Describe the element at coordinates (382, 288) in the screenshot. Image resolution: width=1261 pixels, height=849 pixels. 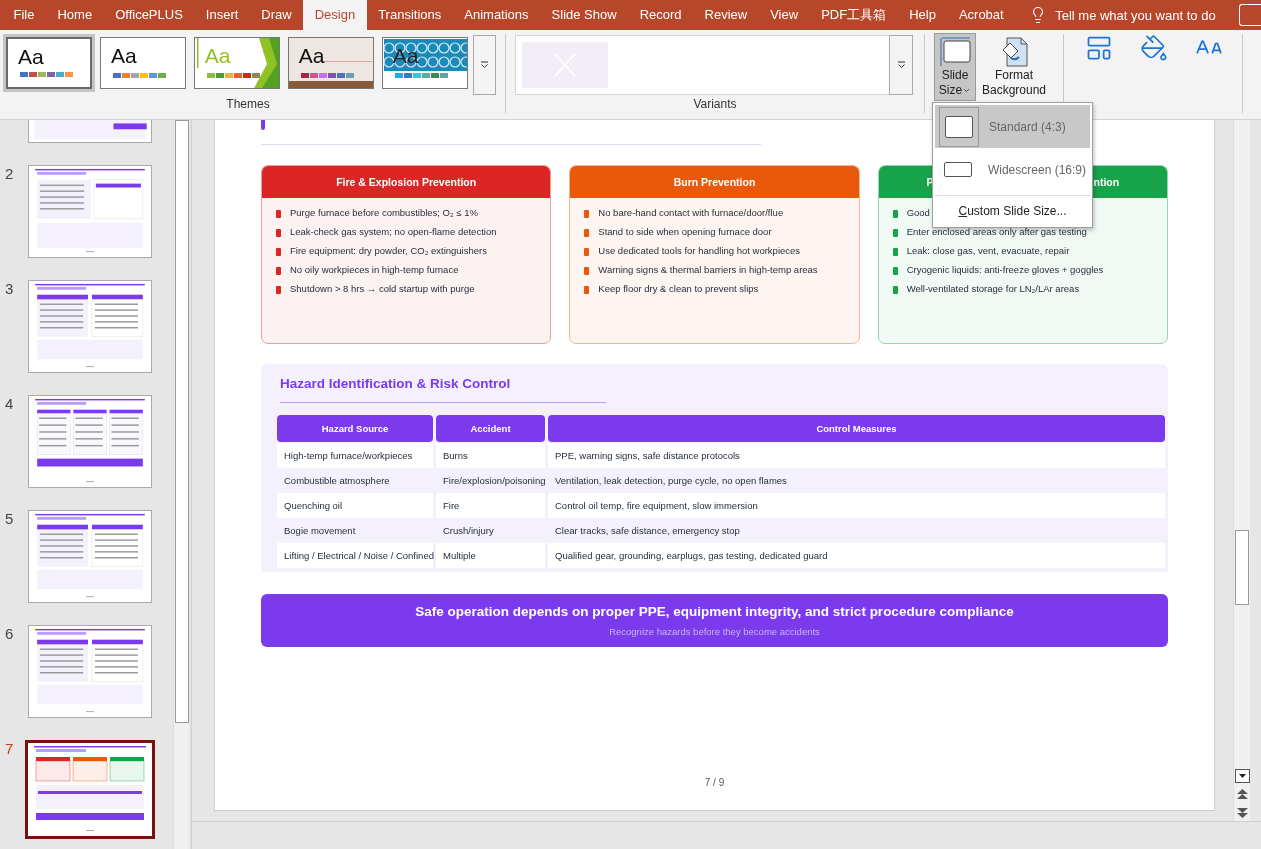
I see `card-item: Shutdown > 8 hrs → cold startup with purge` at that location.